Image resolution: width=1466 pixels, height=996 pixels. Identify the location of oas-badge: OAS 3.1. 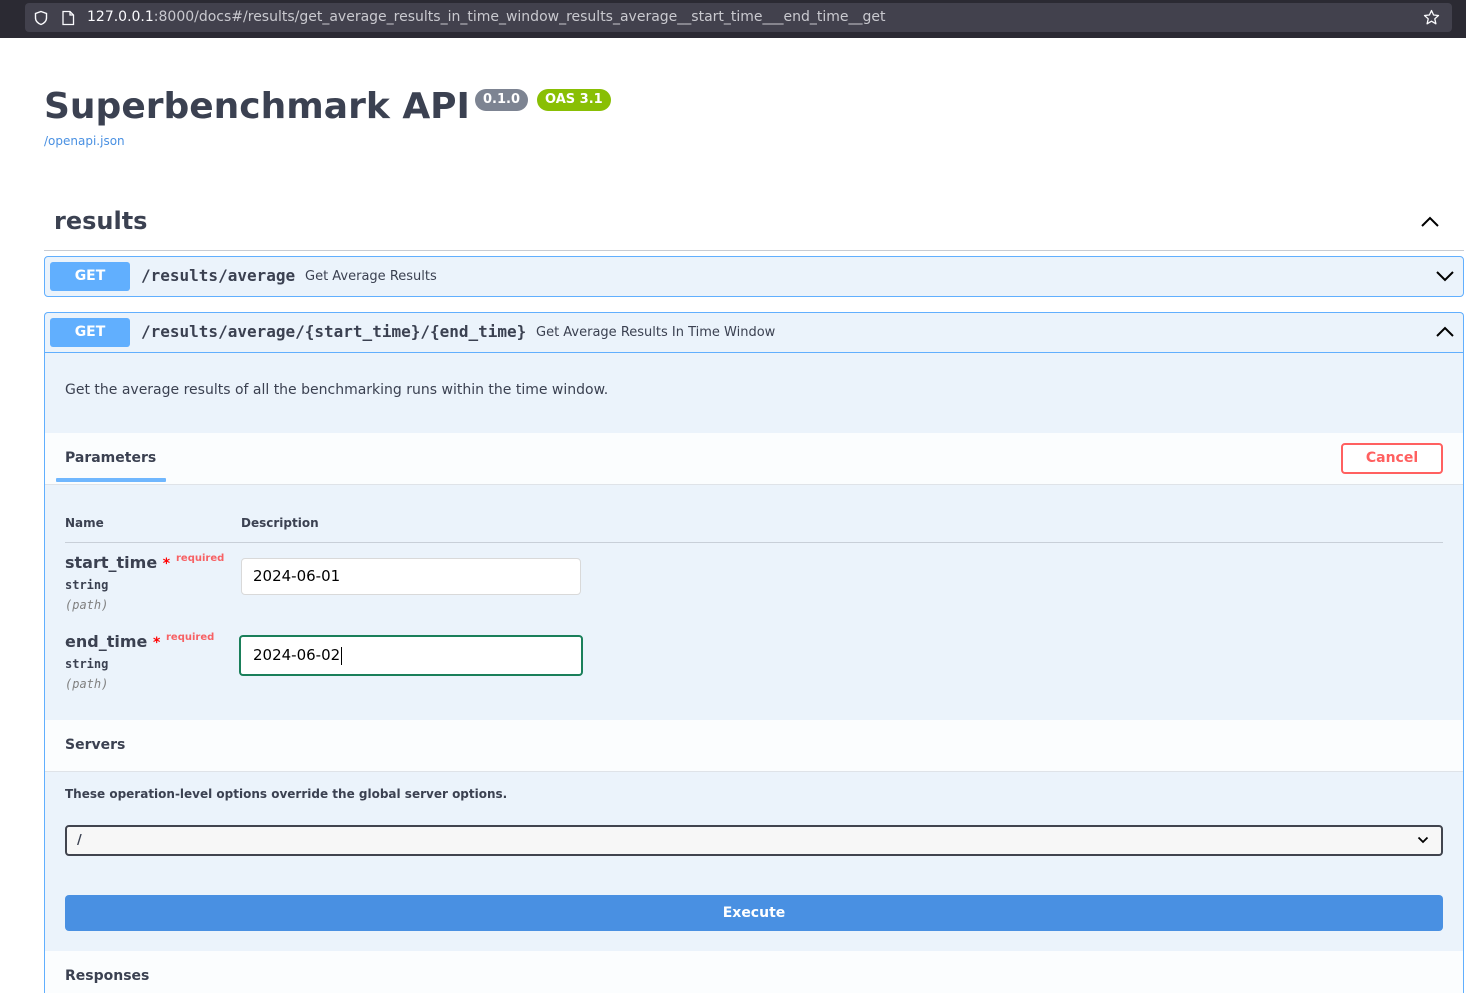
(574, 100).